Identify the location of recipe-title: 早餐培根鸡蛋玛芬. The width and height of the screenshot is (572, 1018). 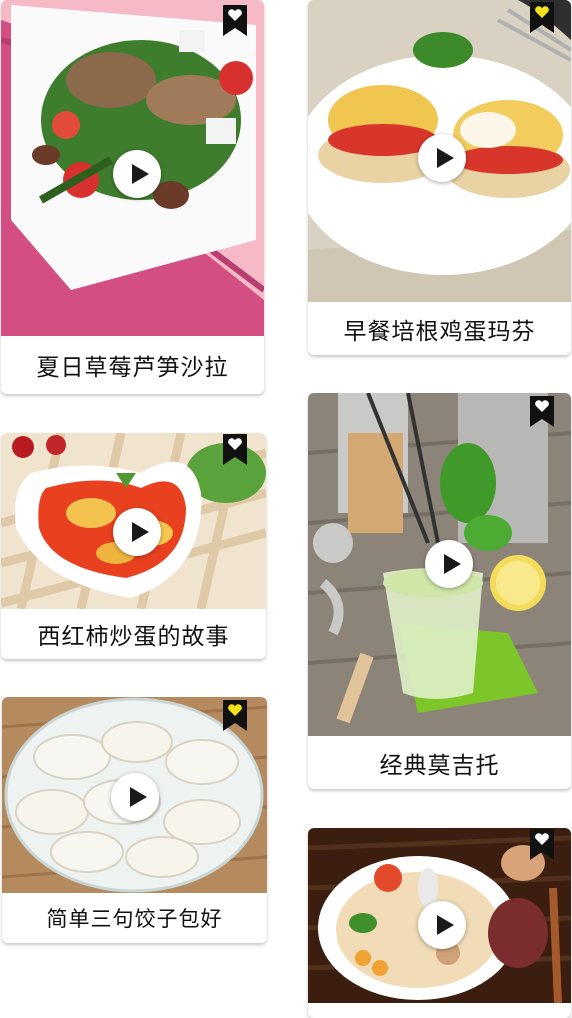
(439, 328).